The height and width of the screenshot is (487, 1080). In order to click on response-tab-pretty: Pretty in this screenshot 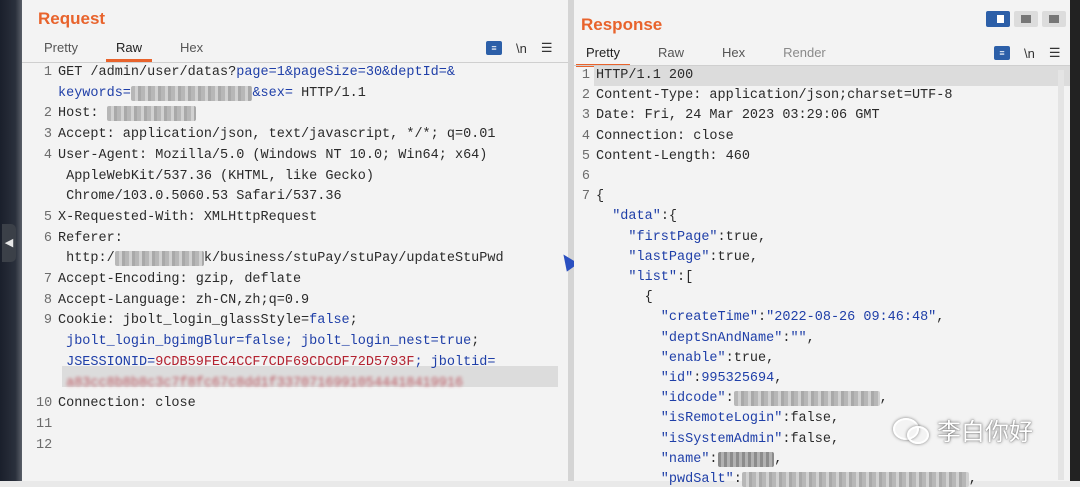, I will do `click(603, 56)`.